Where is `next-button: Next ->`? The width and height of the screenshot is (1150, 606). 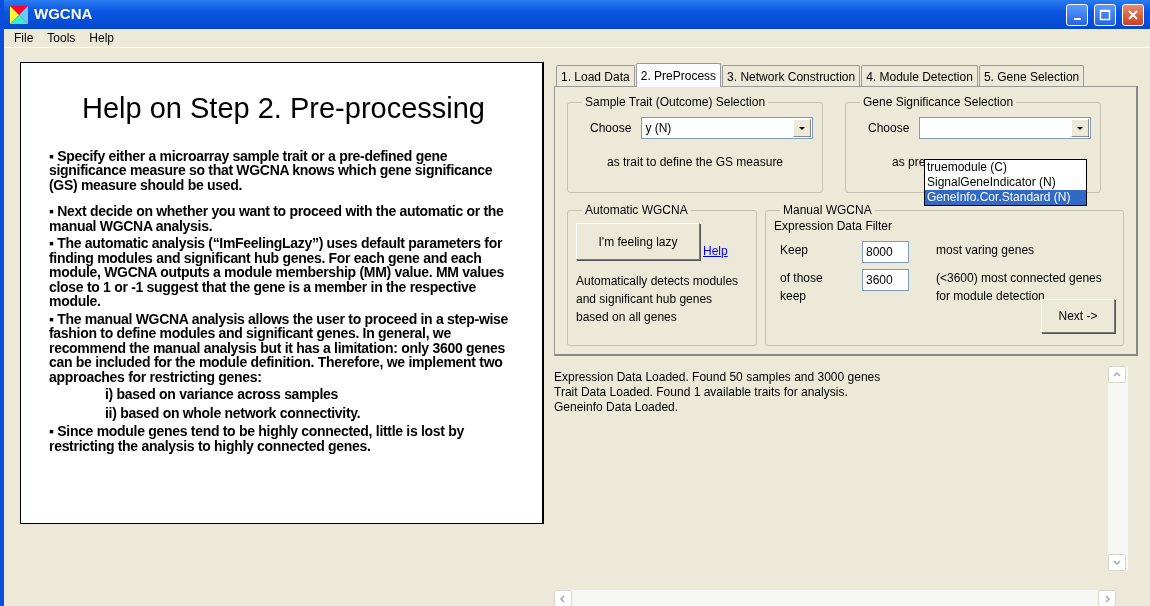
next-button: Next -> is located at coordinates (1078, 316).